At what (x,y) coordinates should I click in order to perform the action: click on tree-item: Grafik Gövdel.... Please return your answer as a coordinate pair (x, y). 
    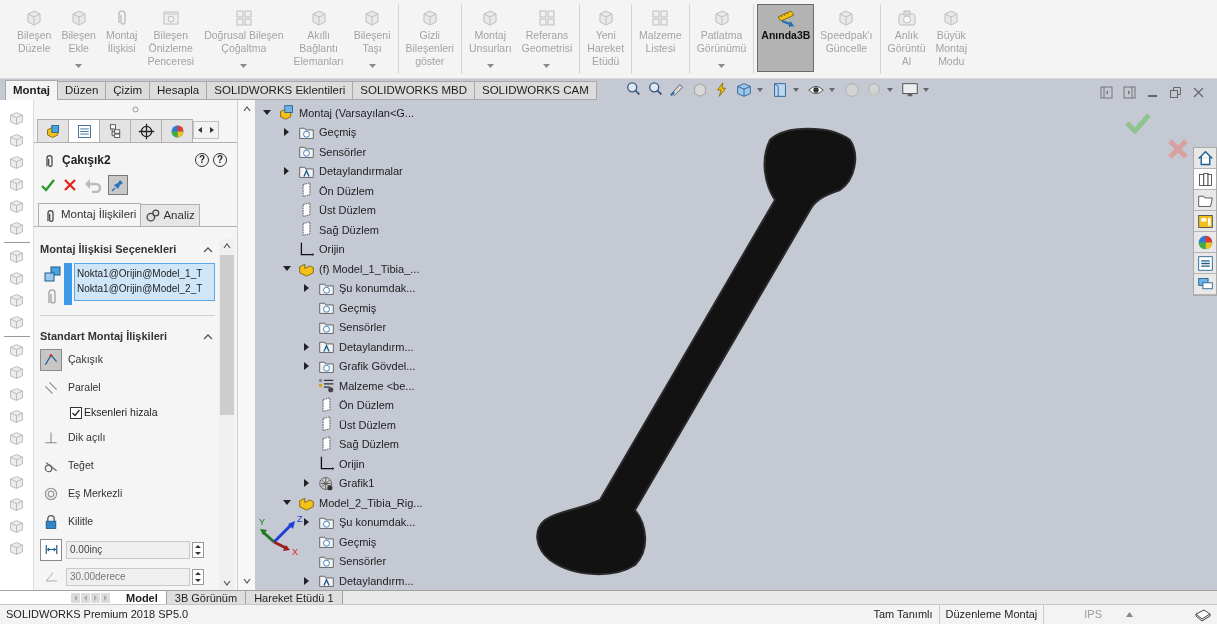
    Looking at the image, I should click on (377, 366).